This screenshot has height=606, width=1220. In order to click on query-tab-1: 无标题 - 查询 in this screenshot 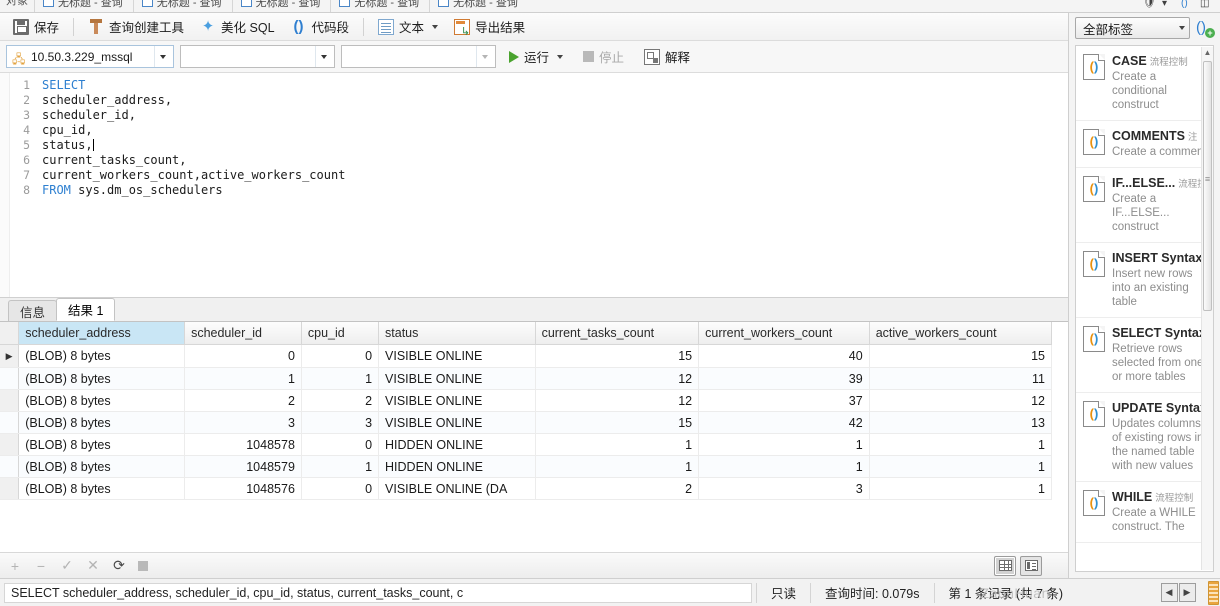, I will do `click(83, 6)`.